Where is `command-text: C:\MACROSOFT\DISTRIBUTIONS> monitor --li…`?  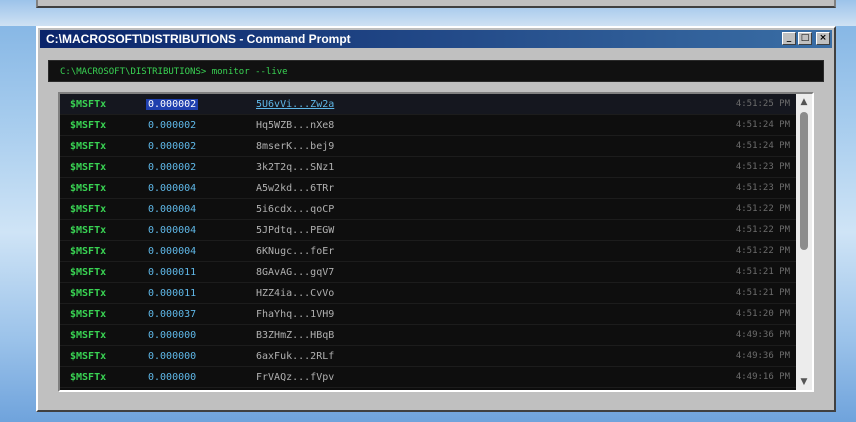 command-text: C:\MACROSOFT\DISTRIBUTIONS> monitor --li… is located at coordinates (174, 72).